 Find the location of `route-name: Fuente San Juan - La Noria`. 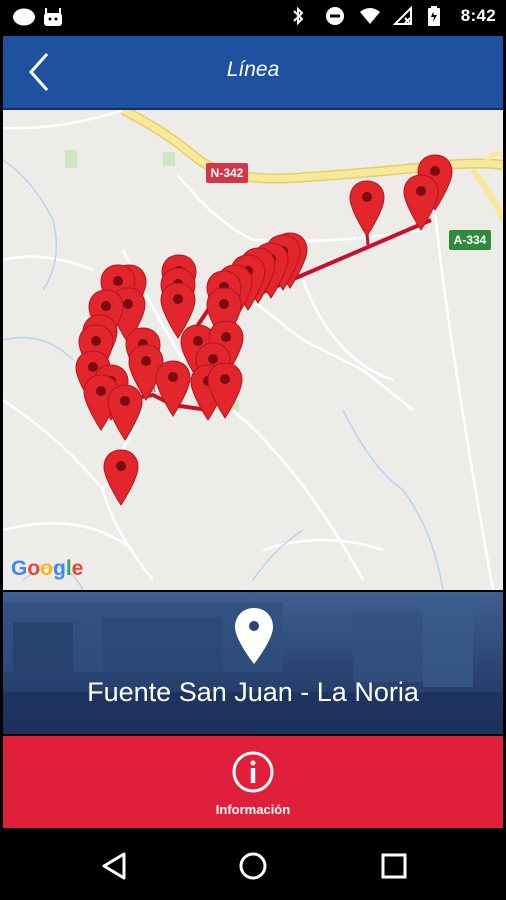

route-name: Fuente San Juan - La Noria is located at coordinates (253, 692).